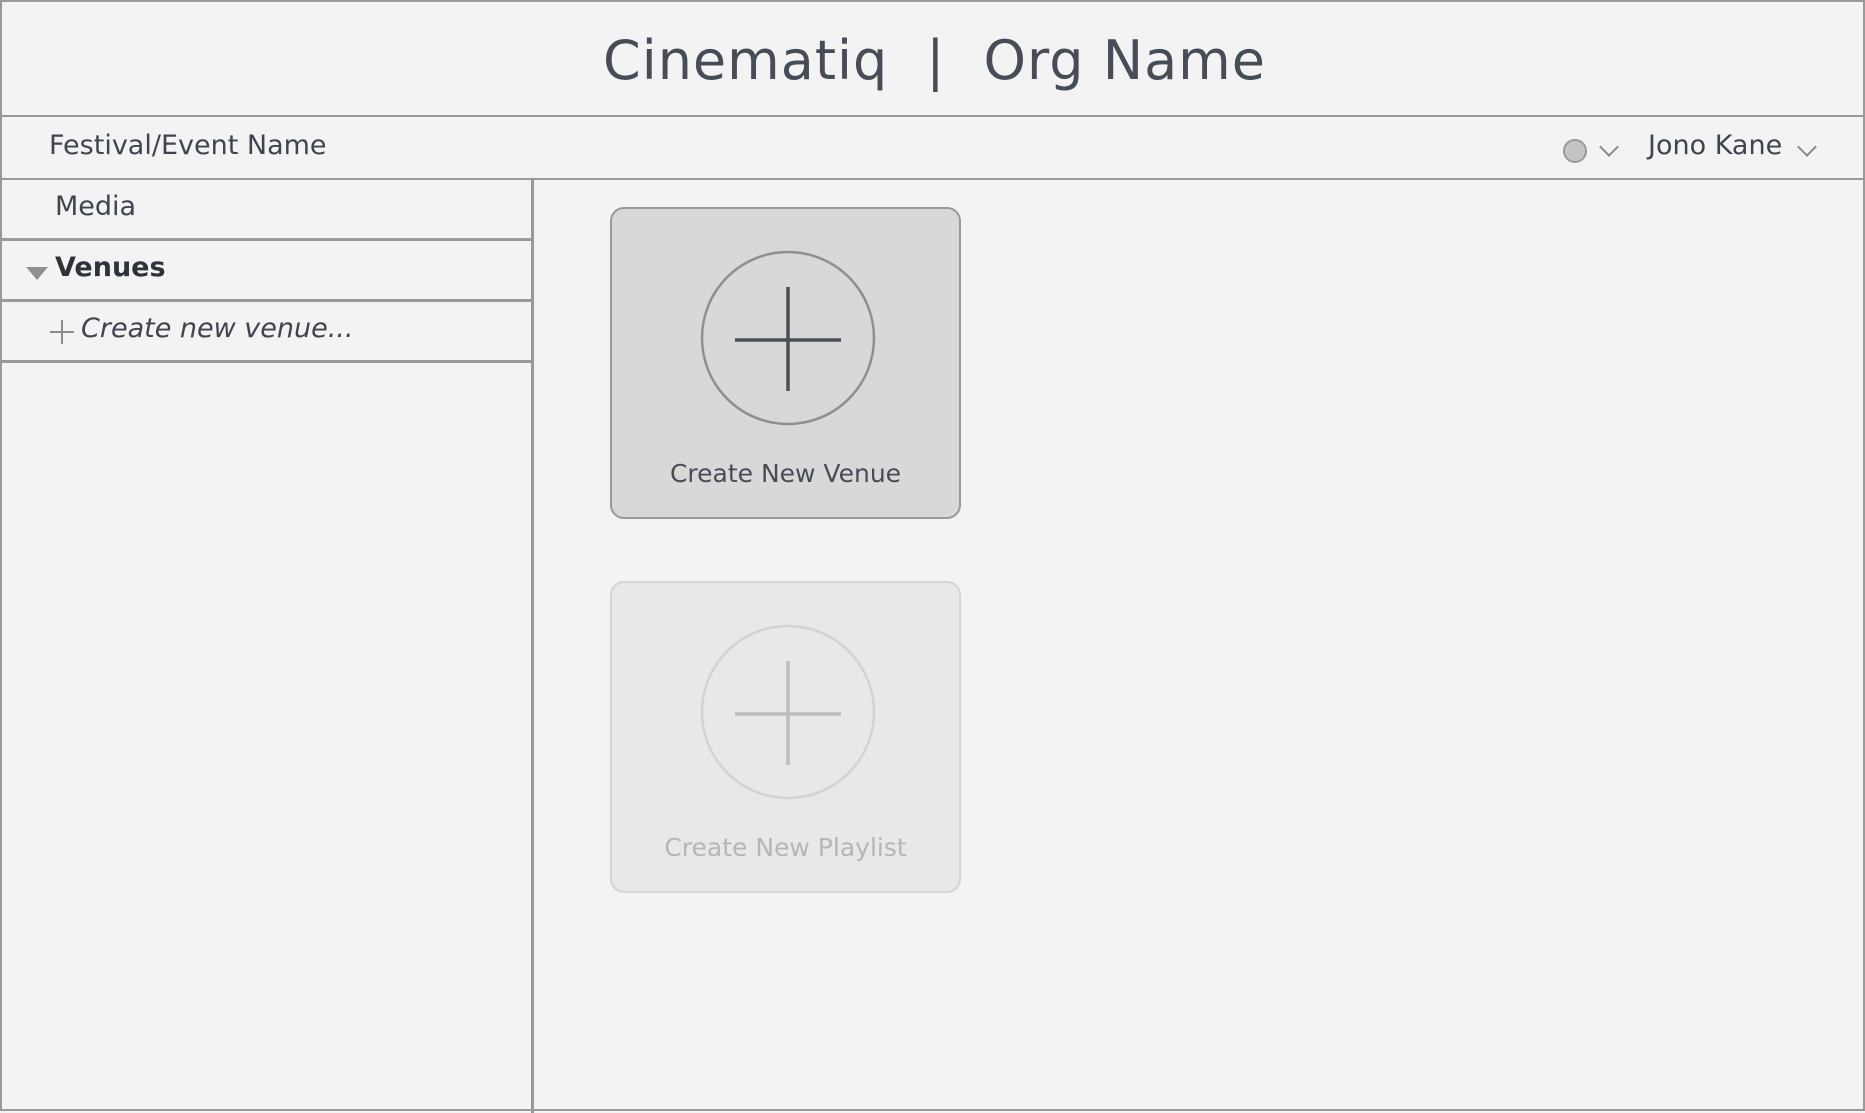  What do you see at coordinates (1575, 151) in the screenshot?
I see `status-dot-icon` at bounding box center [1575, 151].